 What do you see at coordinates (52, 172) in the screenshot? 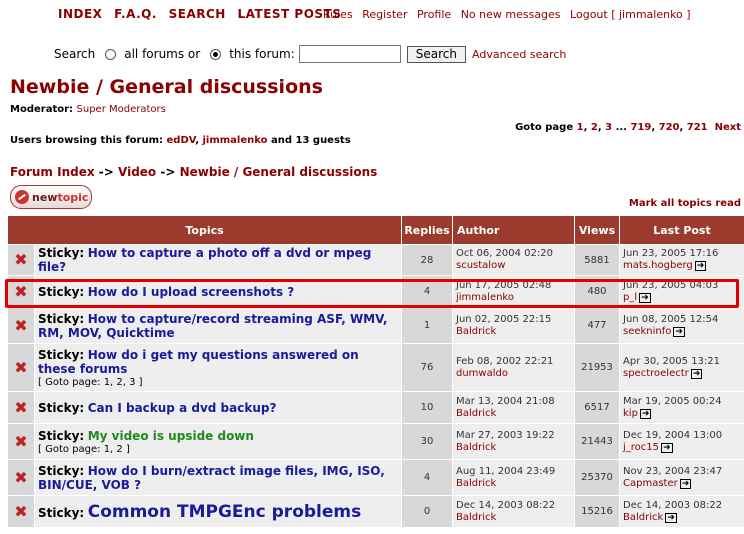
I see `breadcrumb-index-link: Forum Index` at bounding box center [52, 172].